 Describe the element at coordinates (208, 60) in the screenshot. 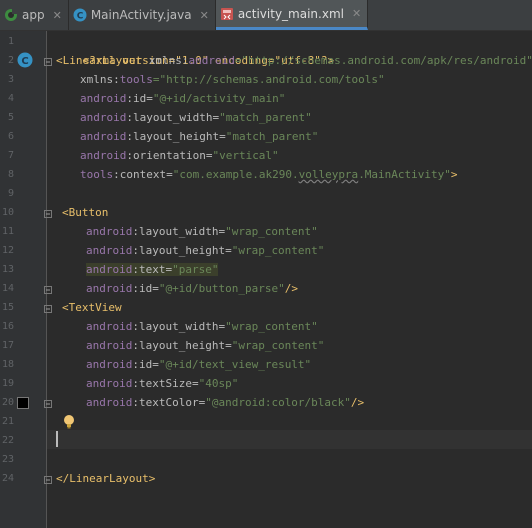

I see `code-line: <?xml version="1.0" encoding="utf-8"?>` at that location.